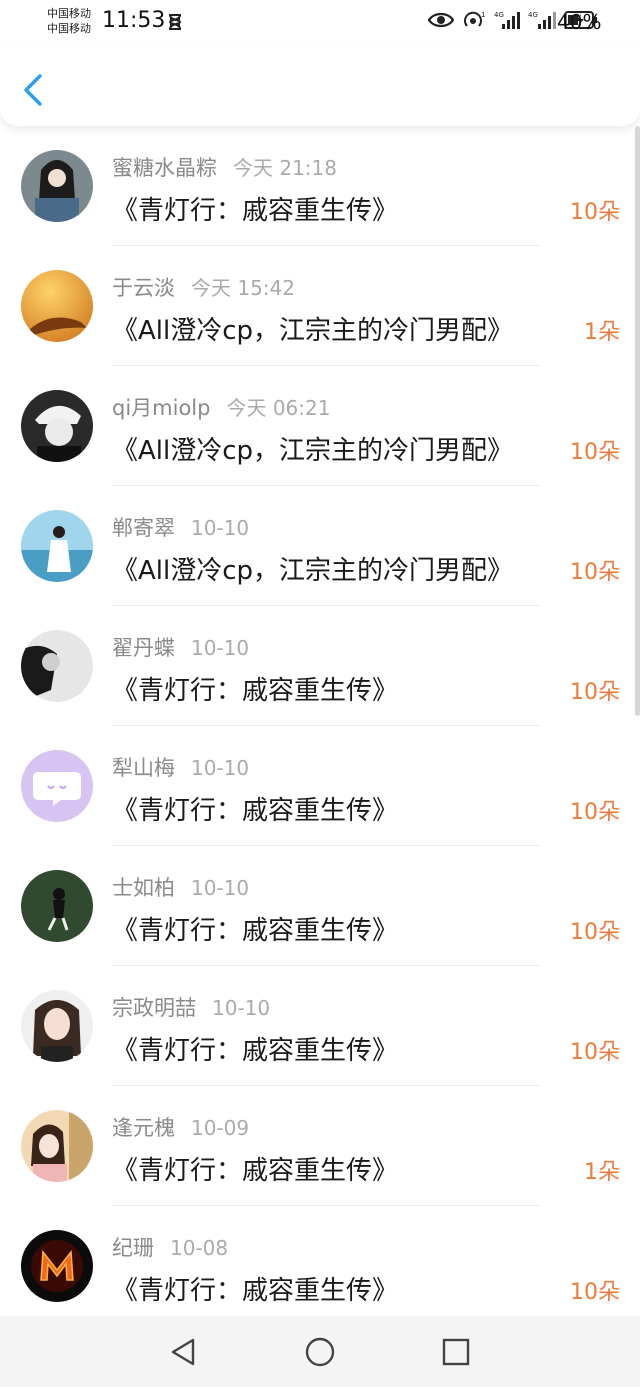 The width and height of the screenshot is (640, 1387). I want to click on list-item: 士如柏 10-10 《青灯行：戚容重生传》 10朵, so click(320, 906).